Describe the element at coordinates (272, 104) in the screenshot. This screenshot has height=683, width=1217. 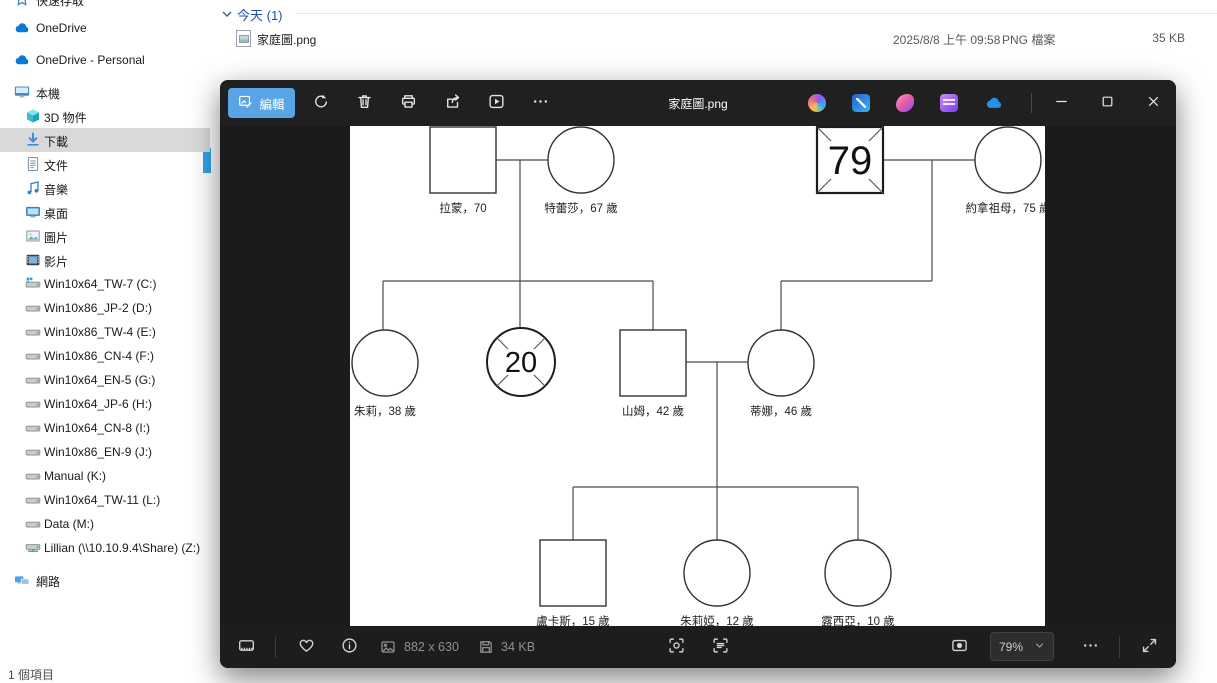
I see `edit-button-label: 編輯` at that location.